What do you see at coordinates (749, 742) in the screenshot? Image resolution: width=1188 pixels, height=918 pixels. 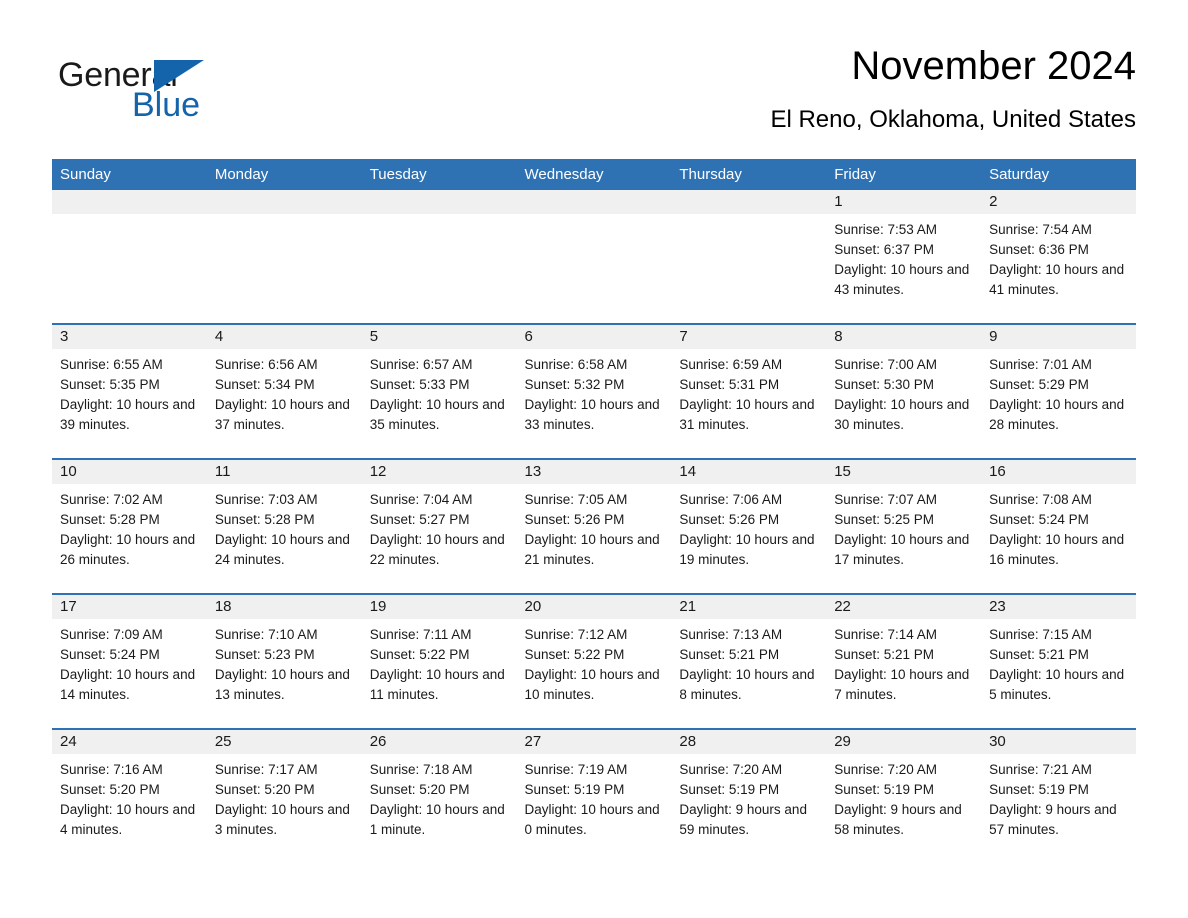 I see `day-number: 28` at bounding box center [749, 742].